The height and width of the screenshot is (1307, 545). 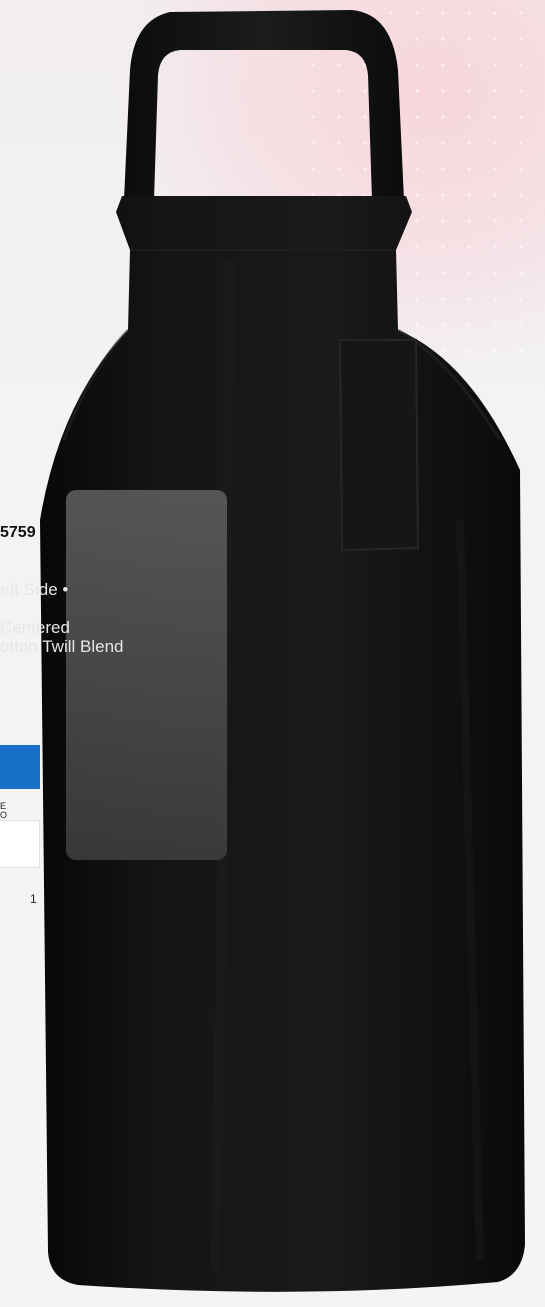 I want to click on neck-strap, so click(x=264, y=105).